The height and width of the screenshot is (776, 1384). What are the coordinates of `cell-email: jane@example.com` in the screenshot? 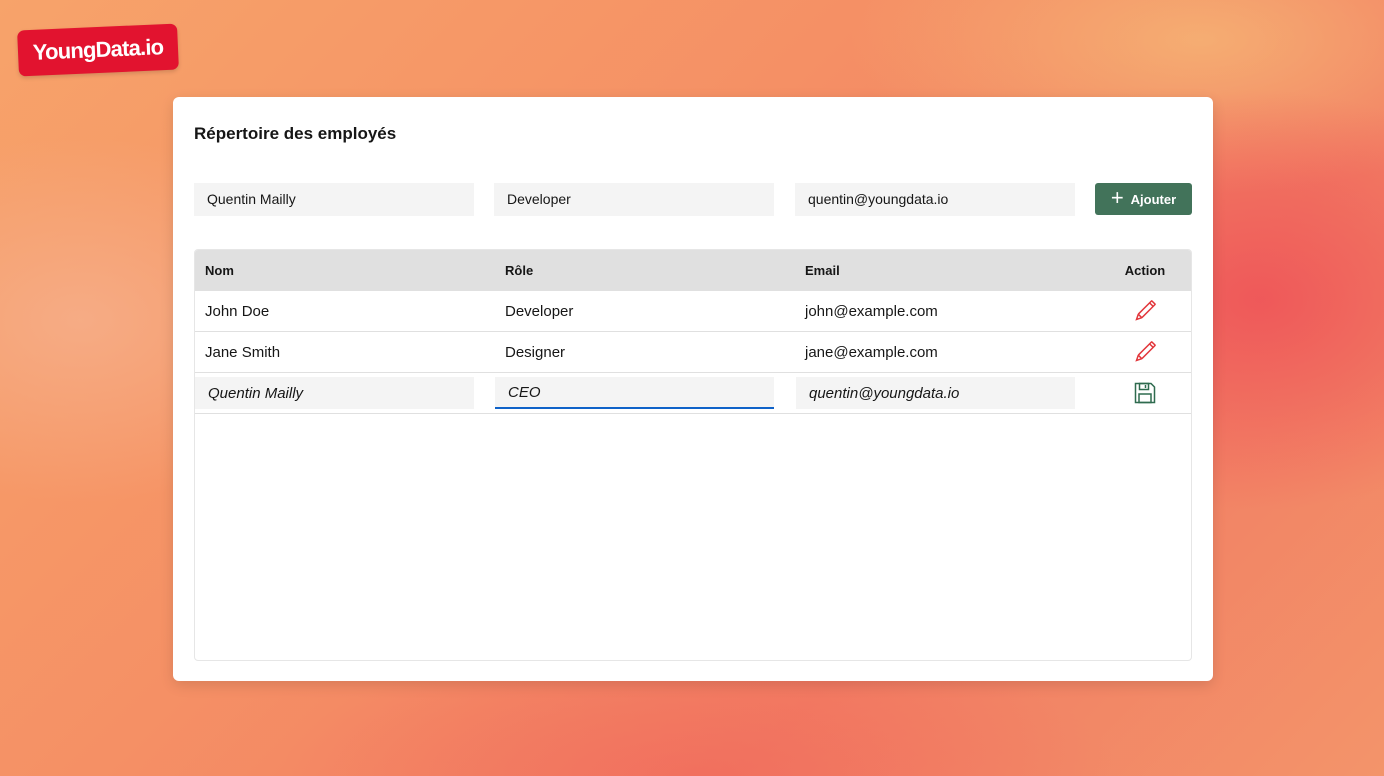 It's located at (871, 352).